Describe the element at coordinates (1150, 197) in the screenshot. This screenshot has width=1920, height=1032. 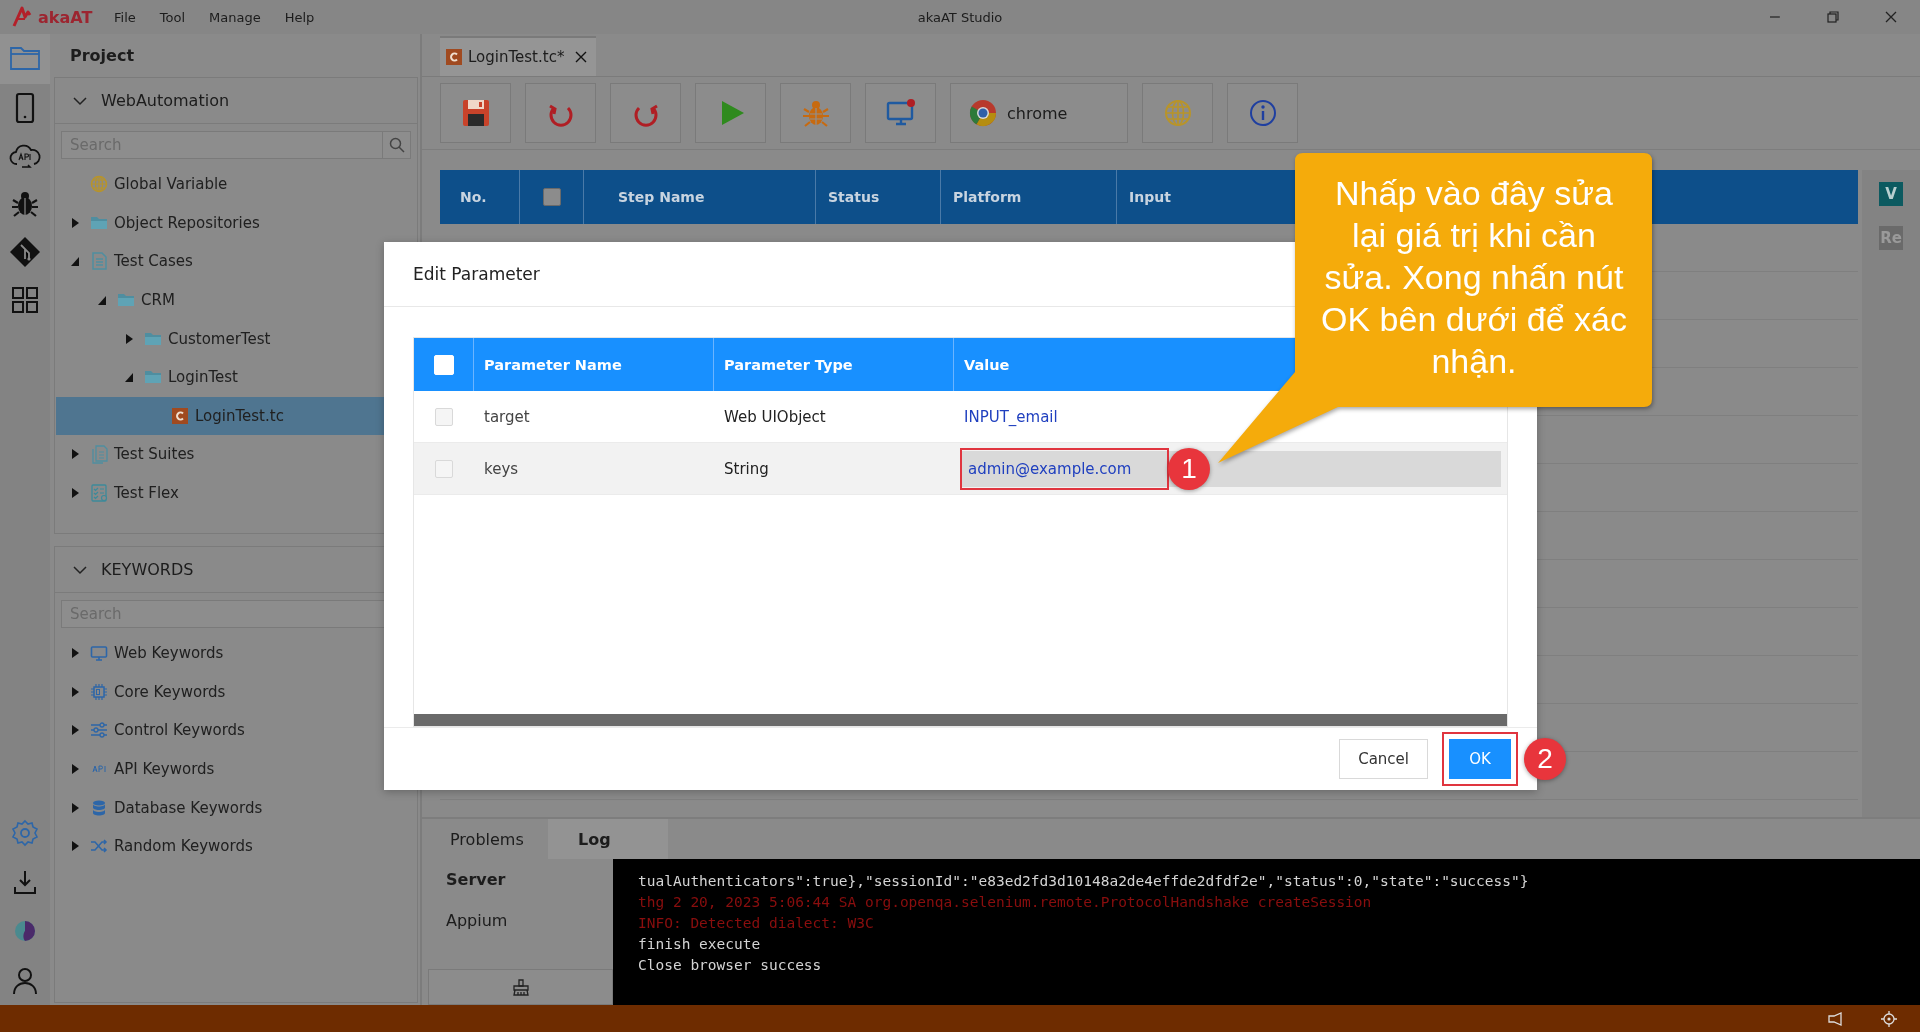
I see `column-header: Input` at that location.